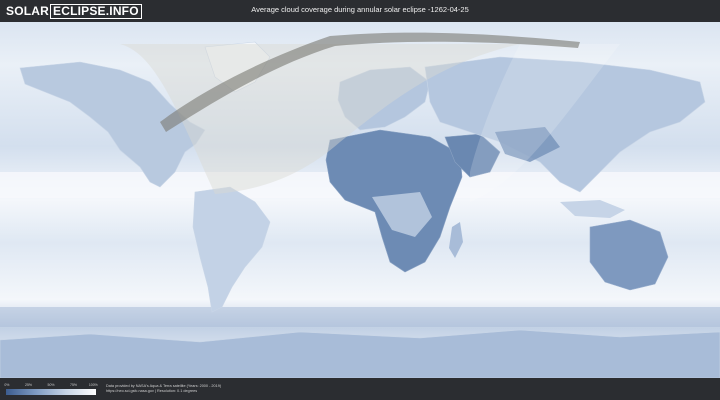 This screenshot has height=400, width=720. I want to click on southern-storm-band, so click(360, 317).